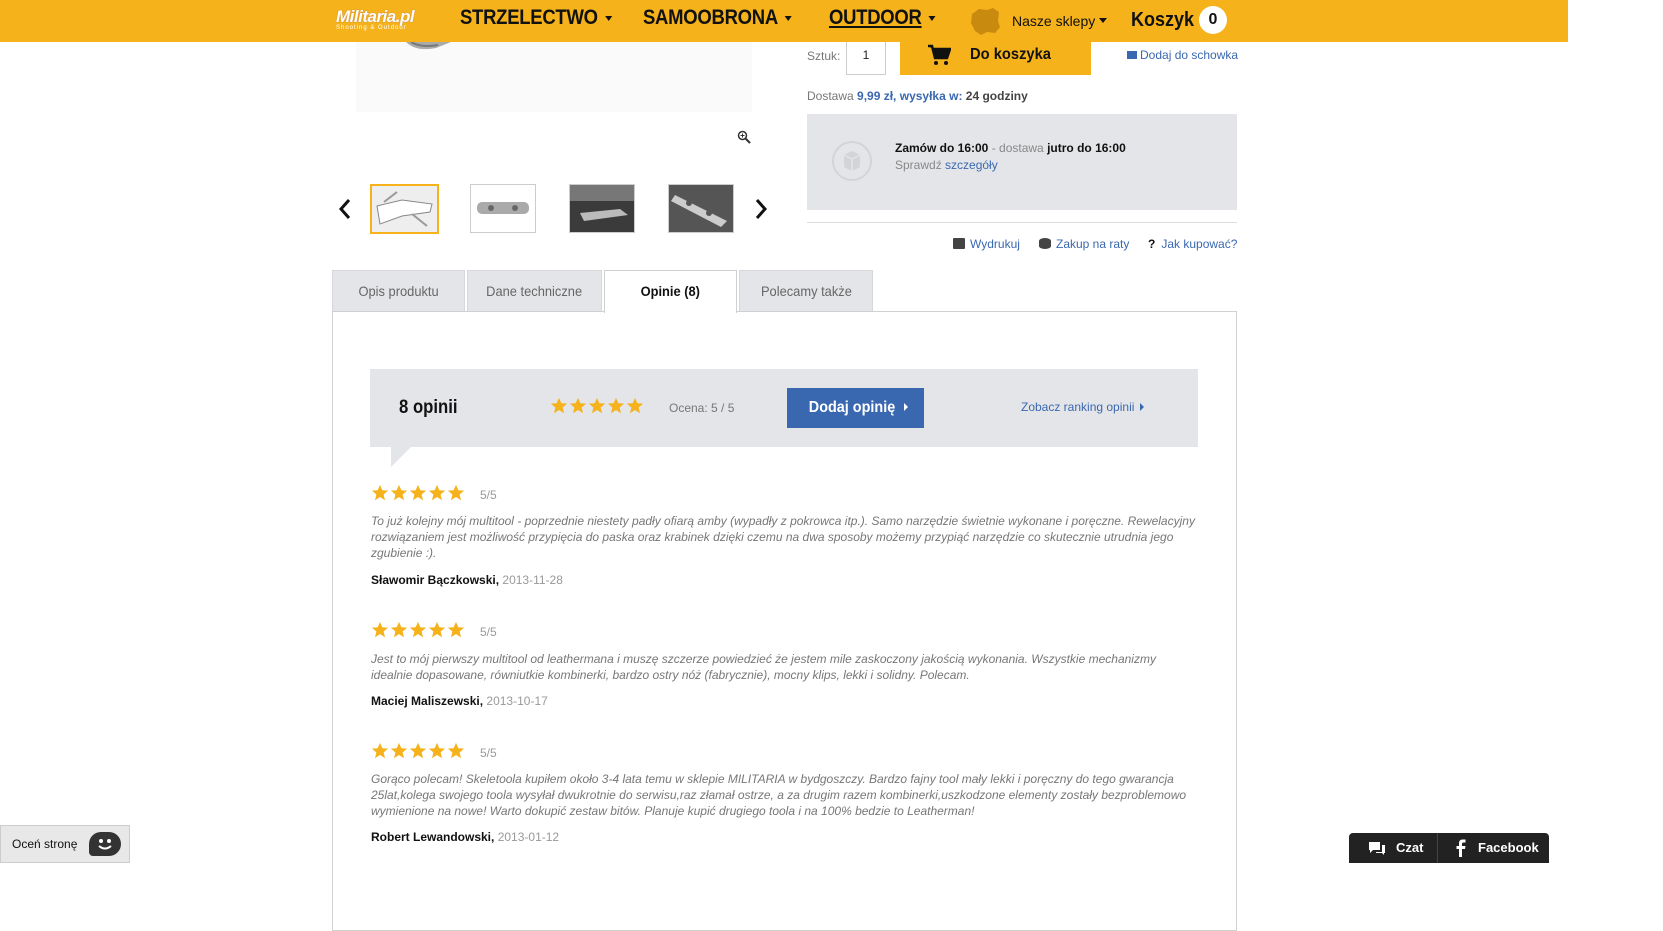  I want to click on chat-bubble-icon, so click(1377, 848).